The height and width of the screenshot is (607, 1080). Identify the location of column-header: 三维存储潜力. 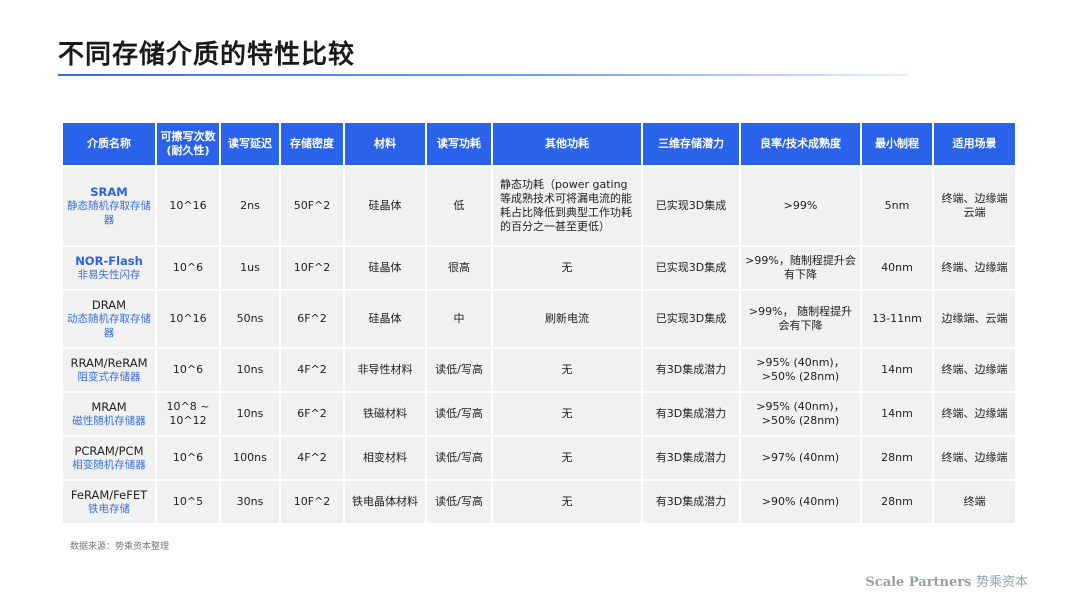
(691, 144).